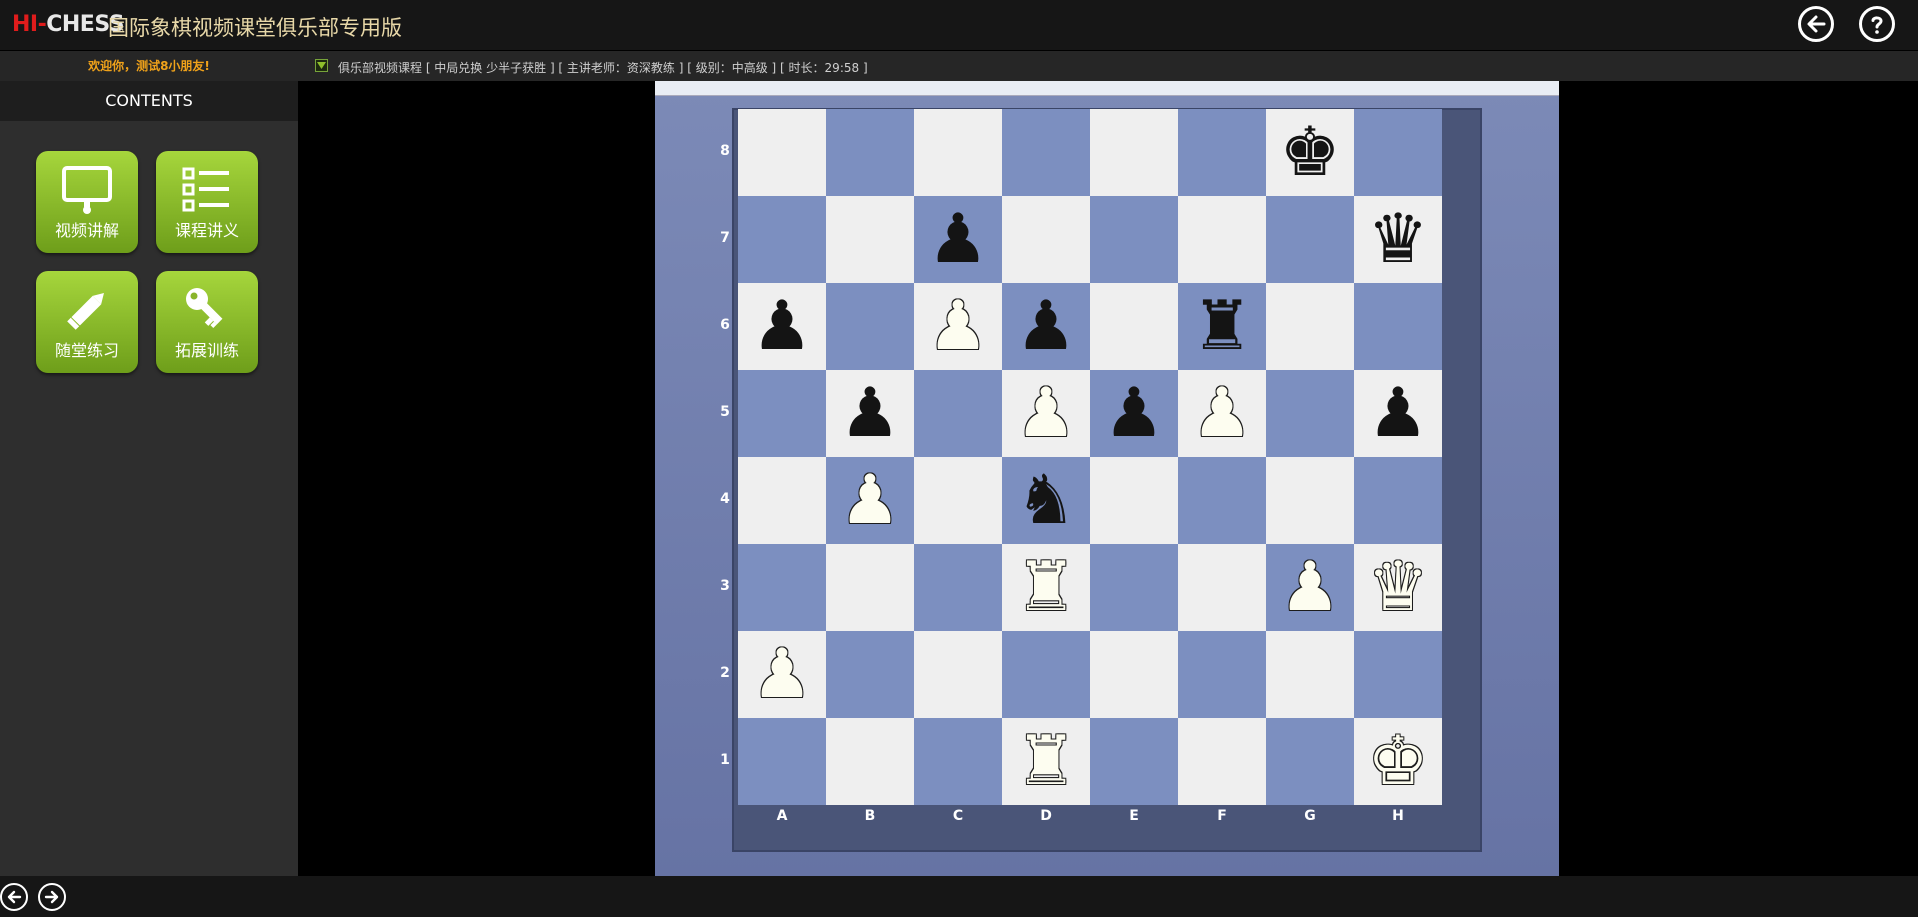 Image resolution: width=1918 pixels, height=917 pixels. I want to click on square-a5, so click(782, 413).